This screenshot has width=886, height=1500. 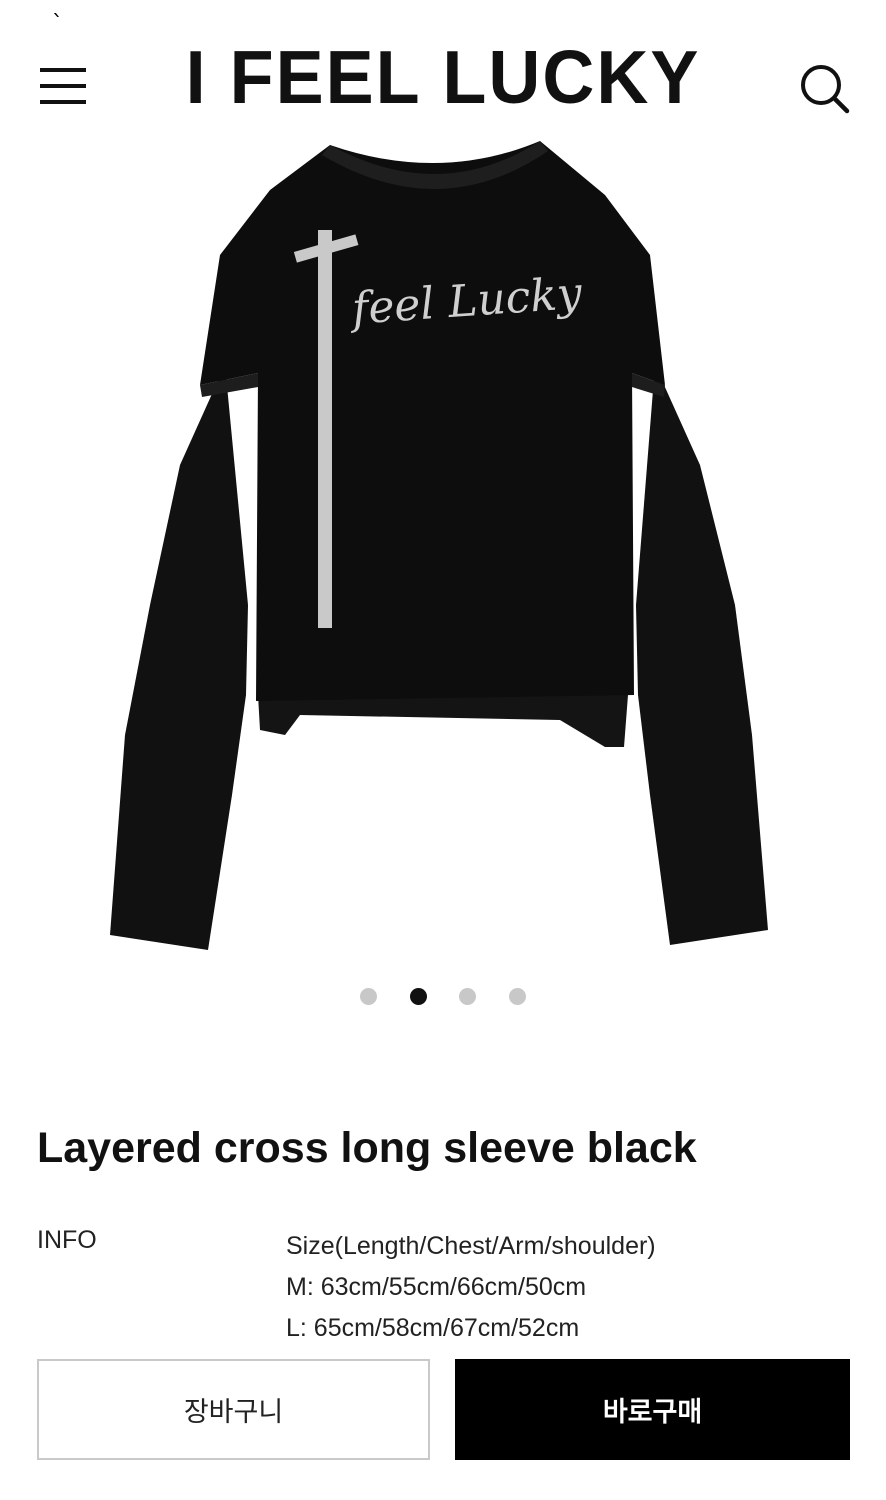 What do you see at coordinates (67, 1240) in the screenshot?
I see `info-label: INFO` at bounding box center [67, 1240].